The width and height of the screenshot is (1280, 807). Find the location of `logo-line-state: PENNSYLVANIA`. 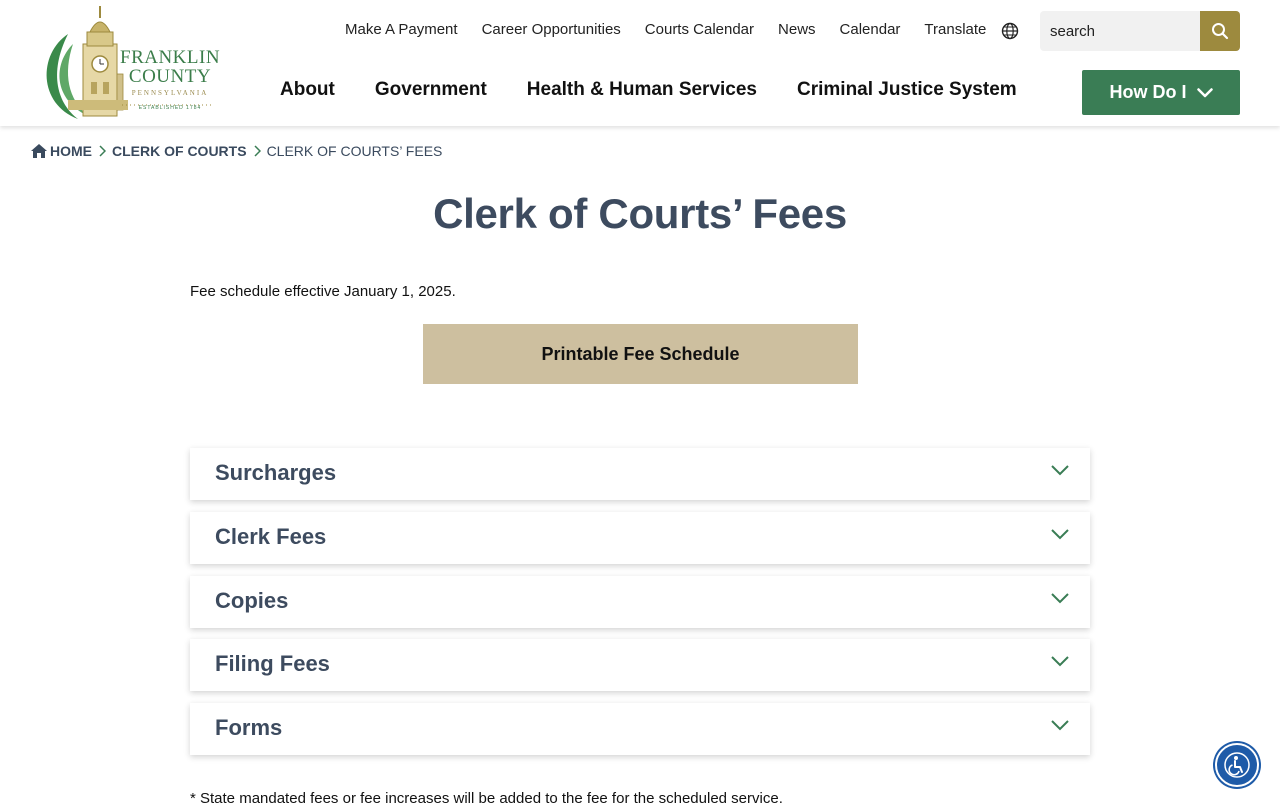

logo-line-state: PENNSYLVANIA is located at coordinates (170, 93).